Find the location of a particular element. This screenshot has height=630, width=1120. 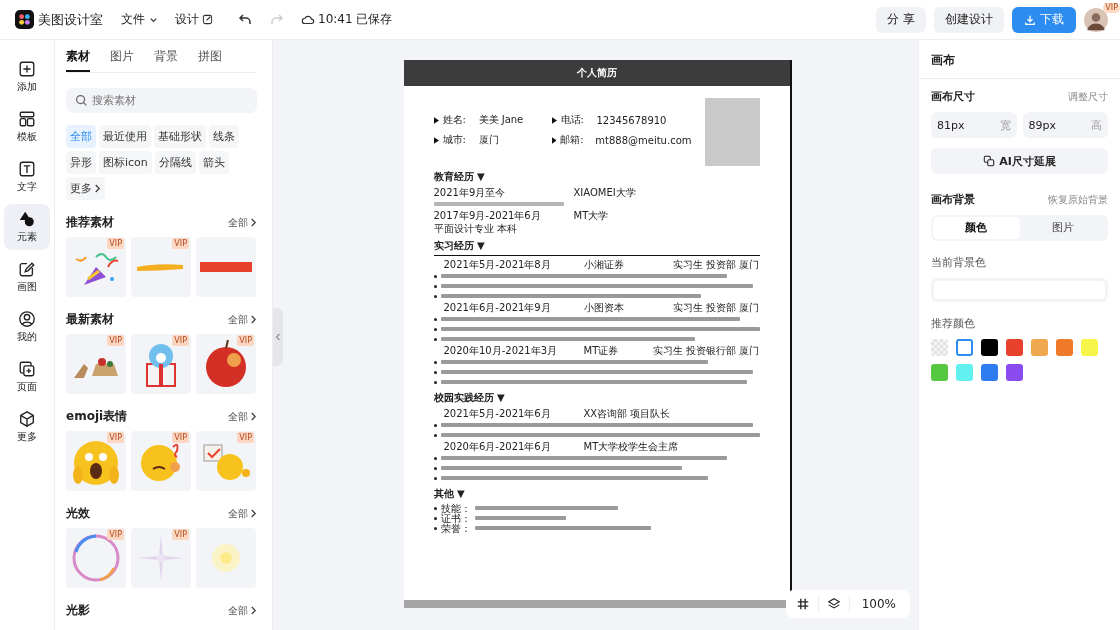

panel-tab: 拼图 is located at coordinates (210, 56).